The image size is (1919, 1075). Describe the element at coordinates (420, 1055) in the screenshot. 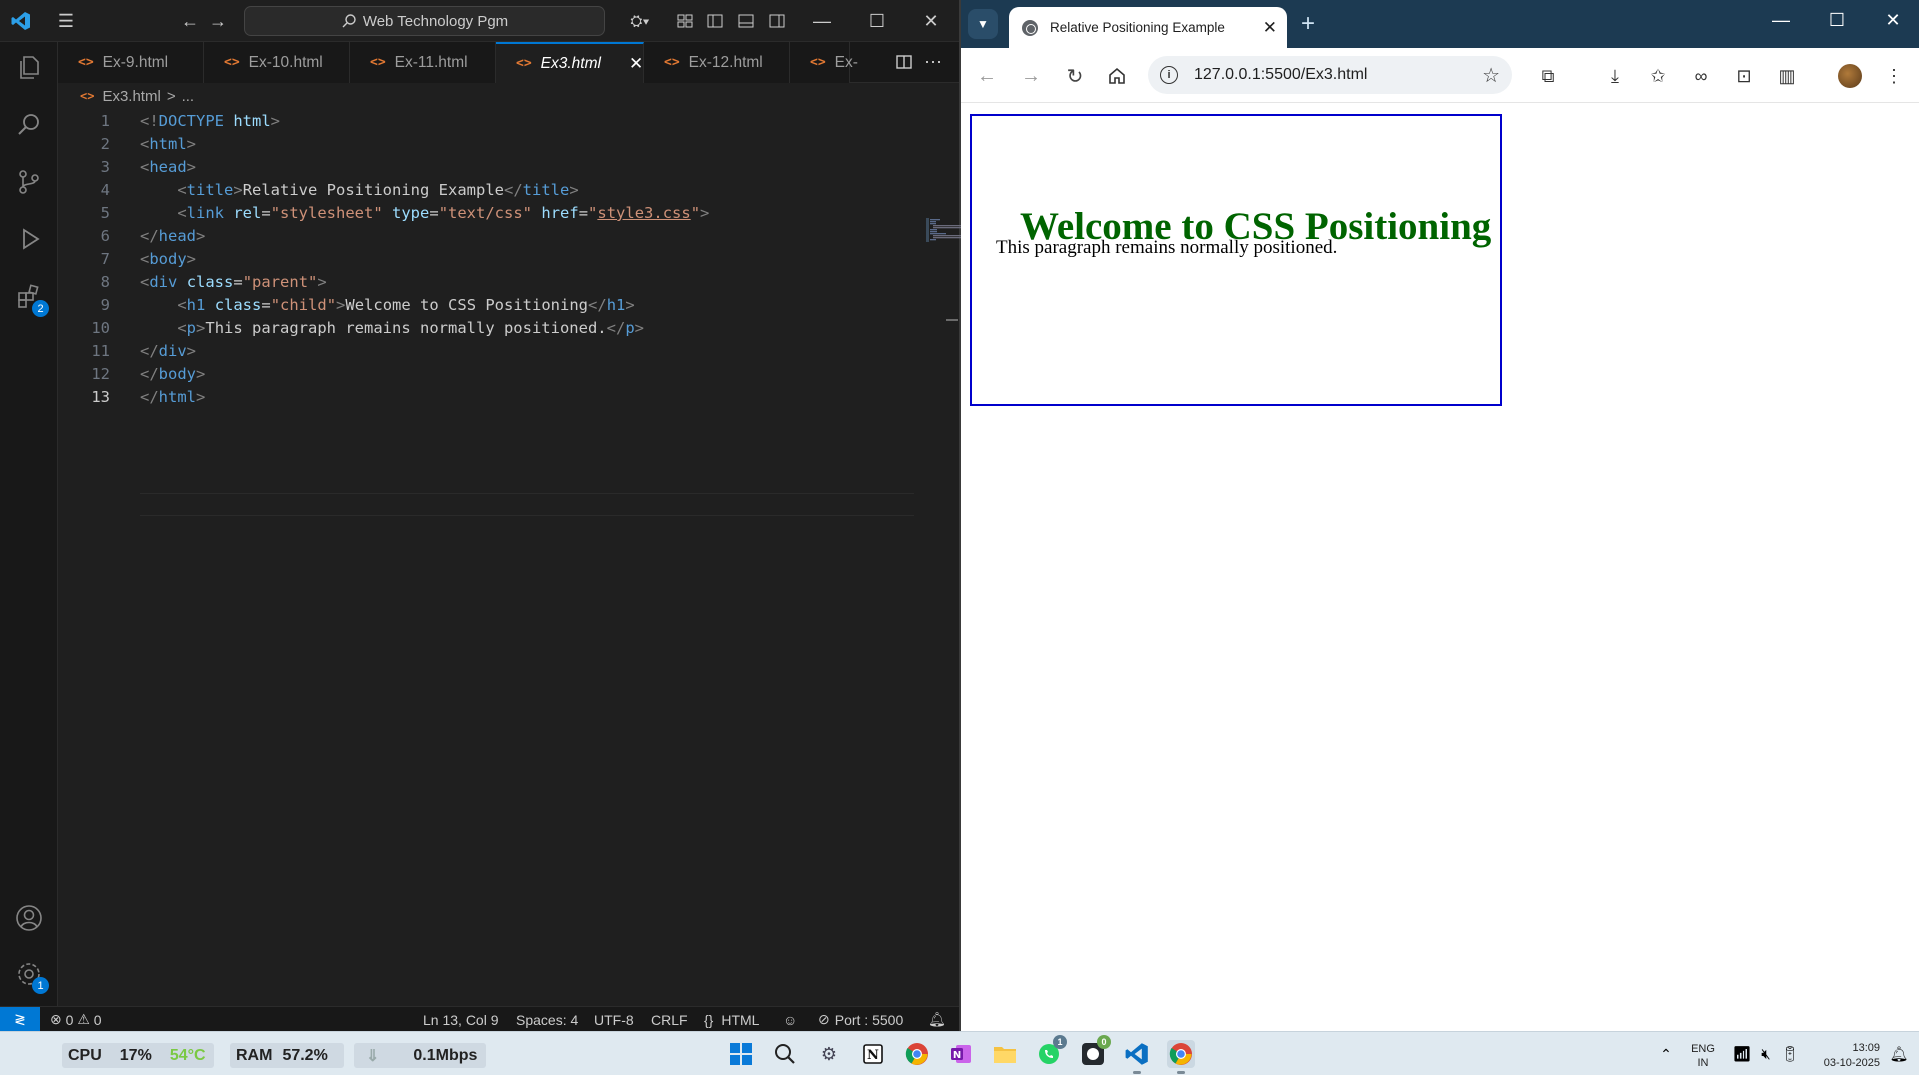

I see `network-widget: ⇓ 0.1Mbps` at that location.